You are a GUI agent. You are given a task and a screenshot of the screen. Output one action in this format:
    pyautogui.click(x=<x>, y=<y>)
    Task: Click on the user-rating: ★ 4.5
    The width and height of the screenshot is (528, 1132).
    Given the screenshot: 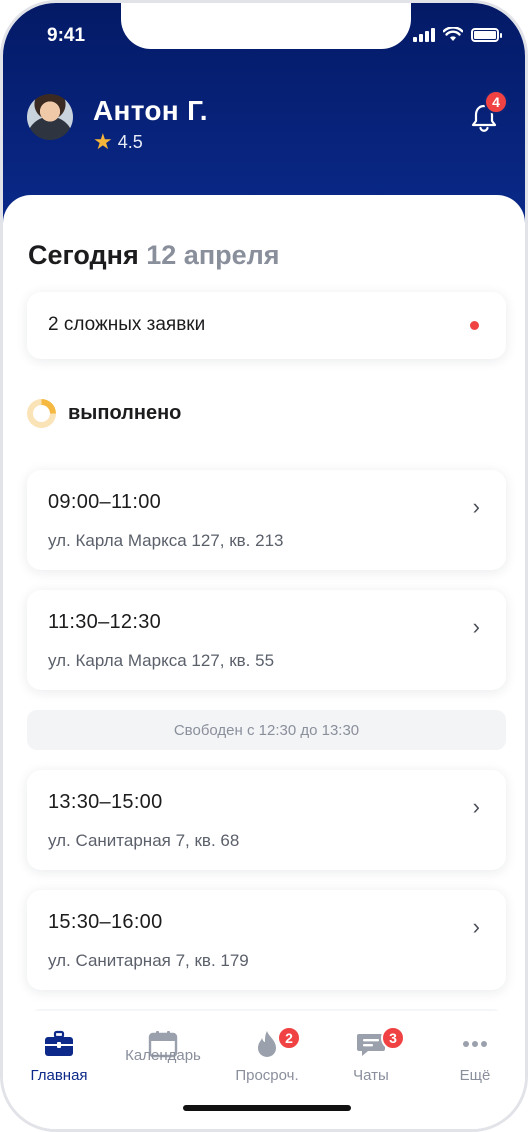 What is the action you would take?
    pyautogui.click(x=118, y=142)
    